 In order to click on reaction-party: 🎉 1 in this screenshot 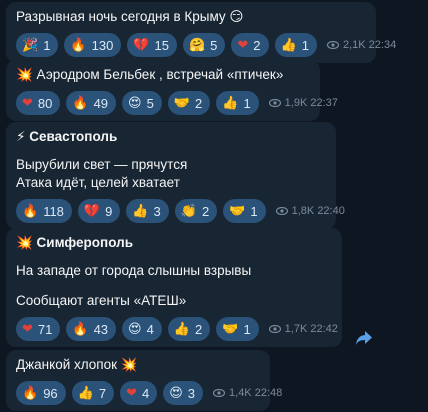, I will do `click(37, 45)`.